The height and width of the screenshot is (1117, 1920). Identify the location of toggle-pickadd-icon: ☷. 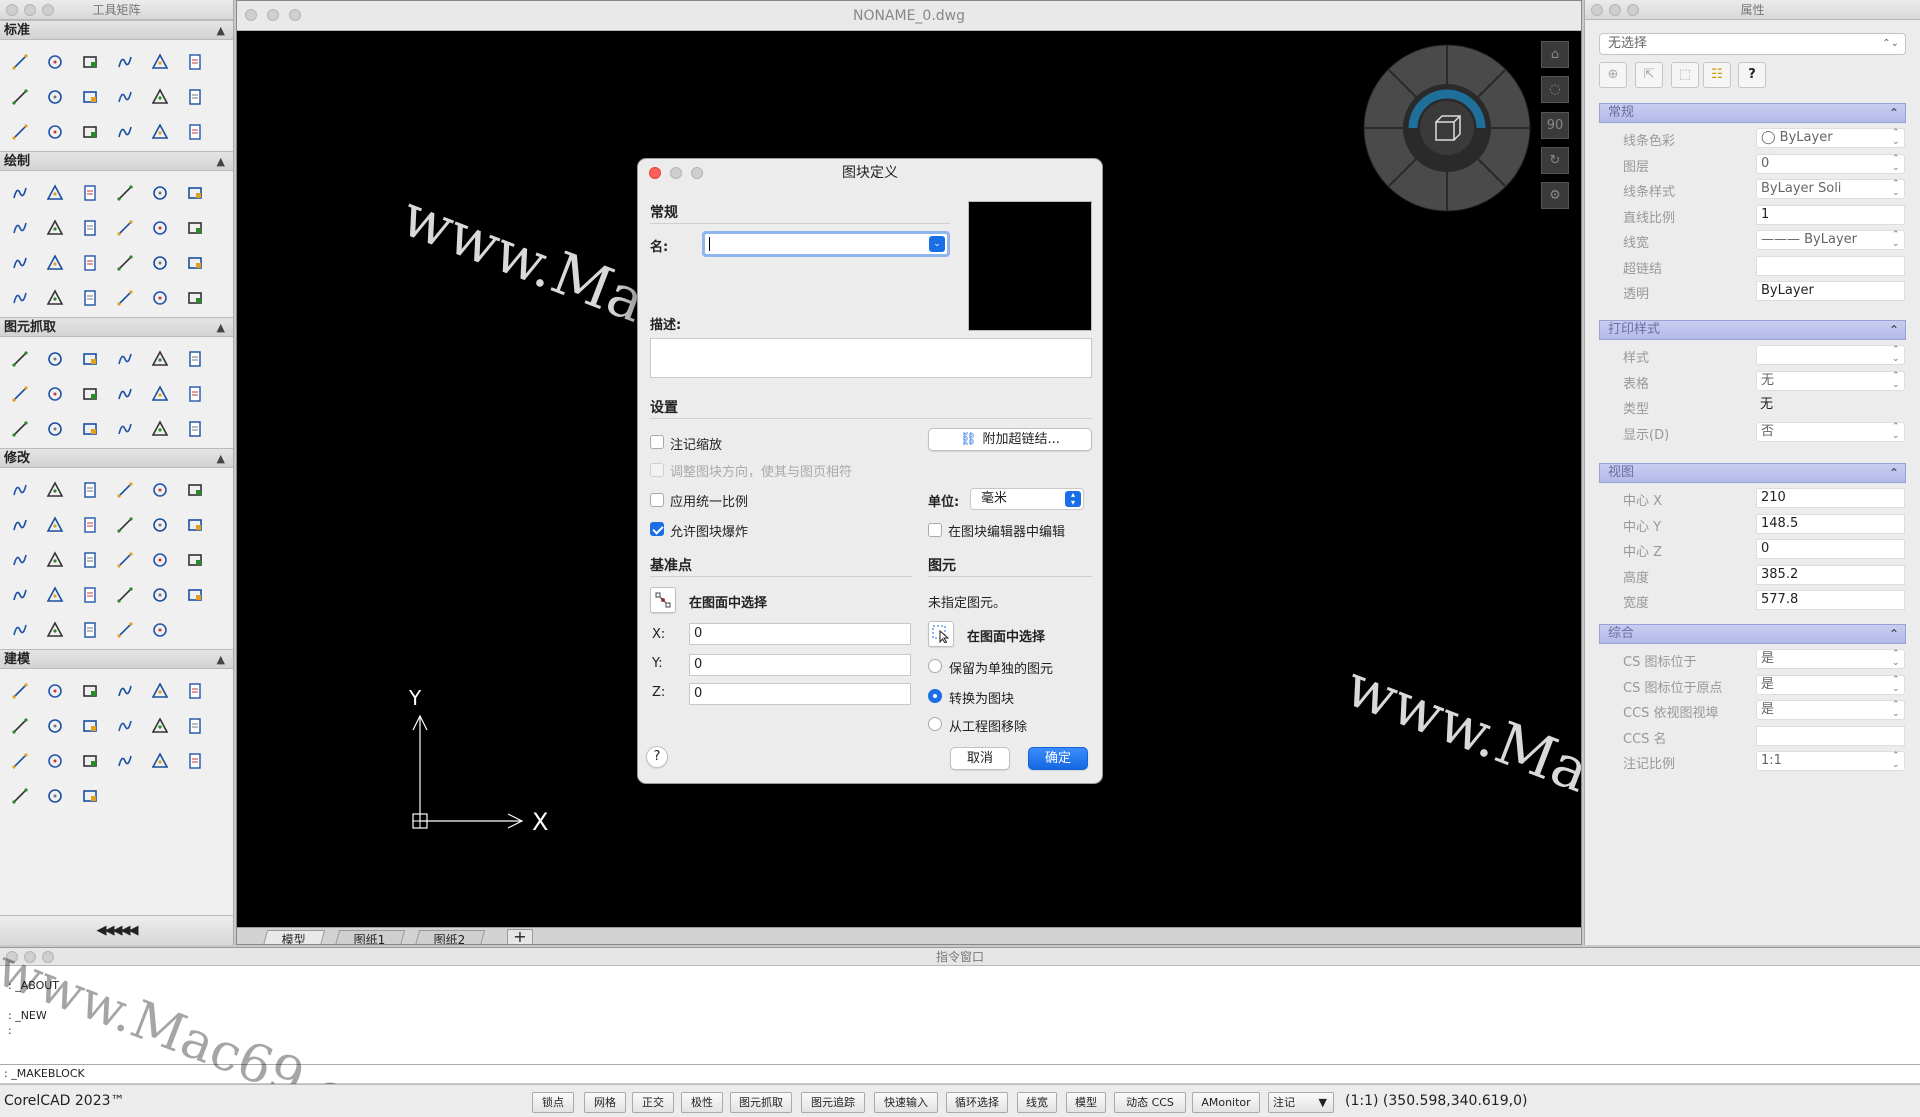
(1717, 75).